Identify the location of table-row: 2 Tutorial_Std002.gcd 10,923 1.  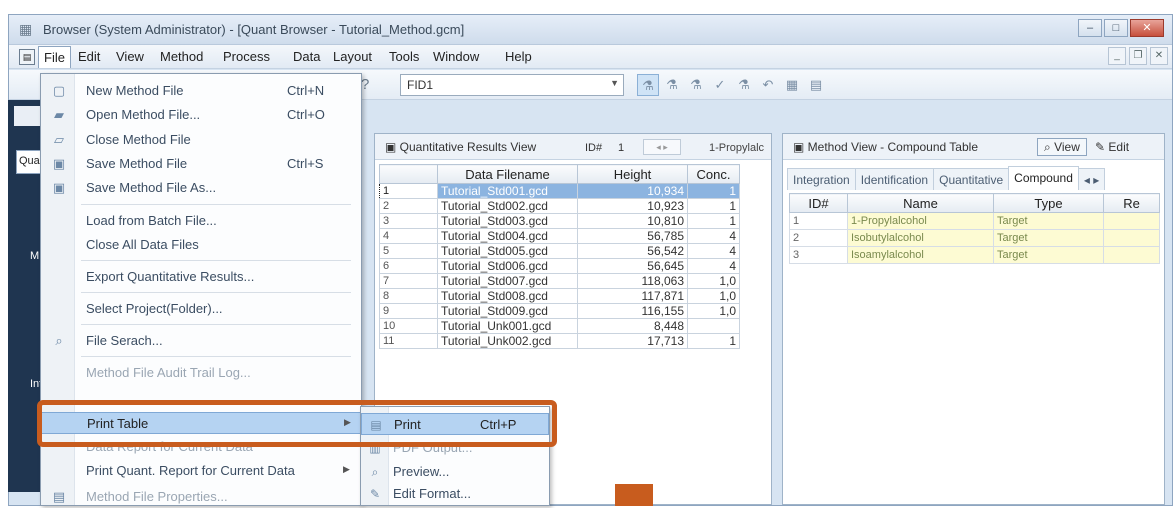
(559, 206).